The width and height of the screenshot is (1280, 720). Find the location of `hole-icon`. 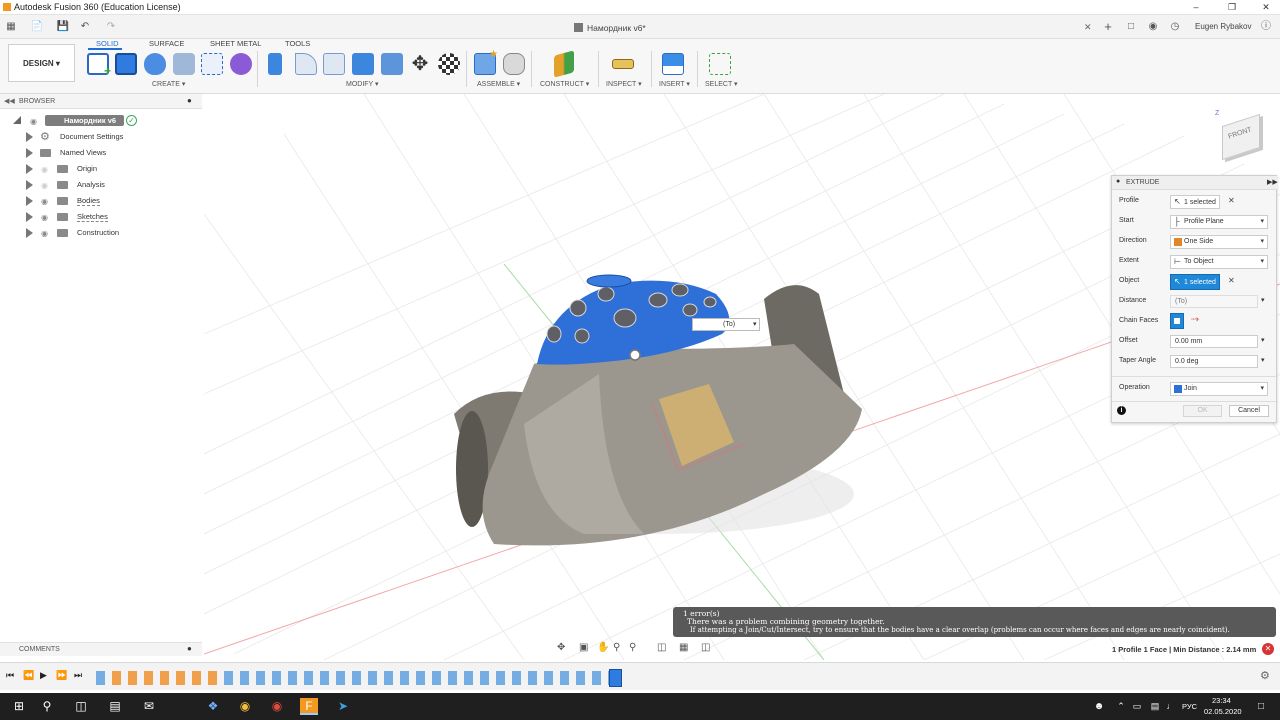

hole-icon is located at coordinates (184, 64).